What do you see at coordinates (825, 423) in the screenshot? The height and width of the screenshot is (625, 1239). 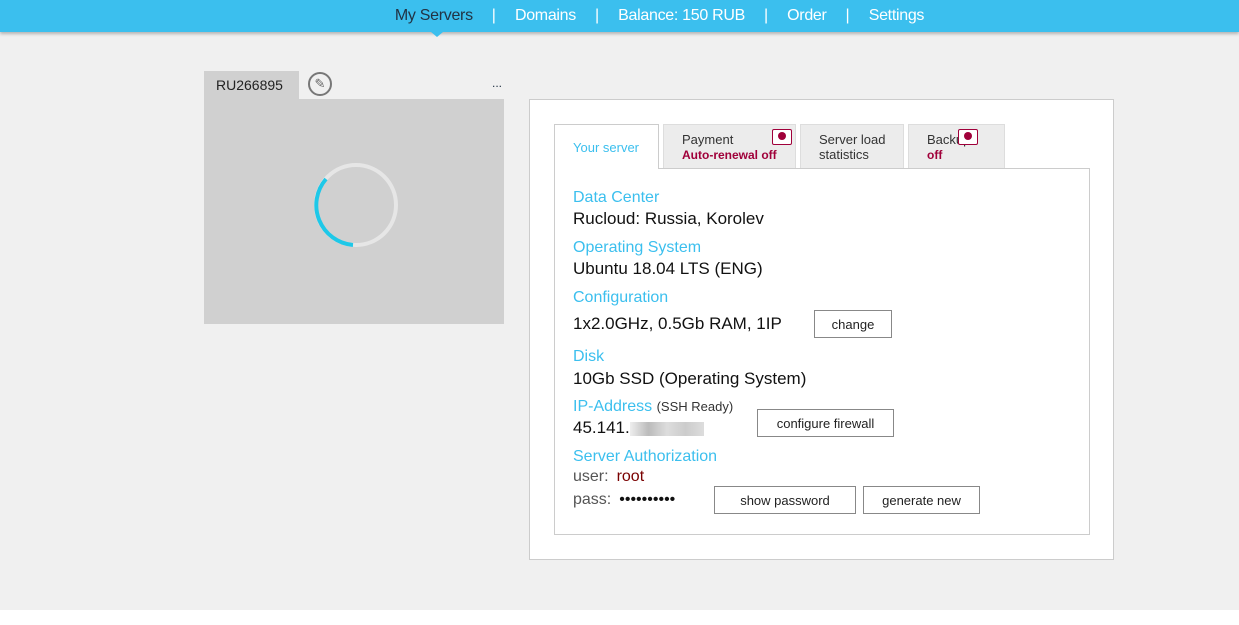 I see `configure-firewall-button: configure firewall` at bounding box center [825, 423].